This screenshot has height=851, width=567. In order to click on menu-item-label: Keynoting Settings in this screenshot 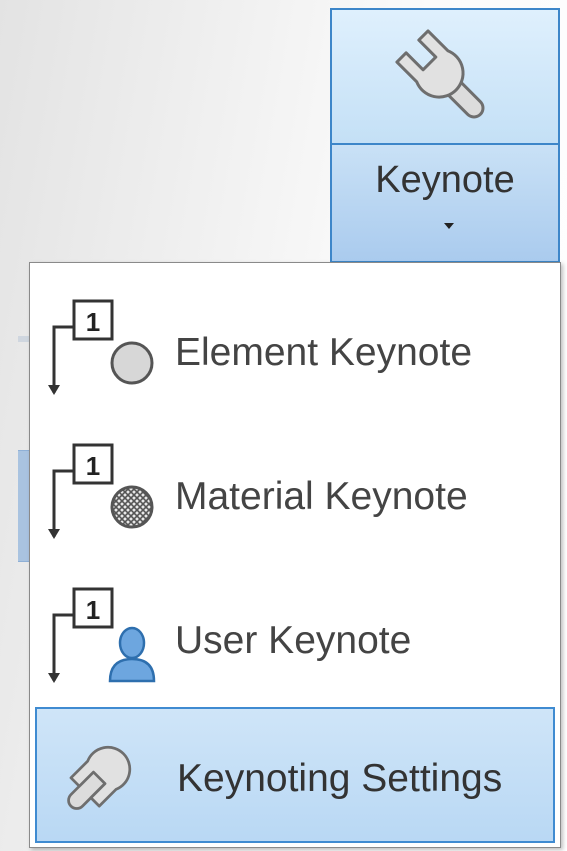, I will do `click(340, 778)`.